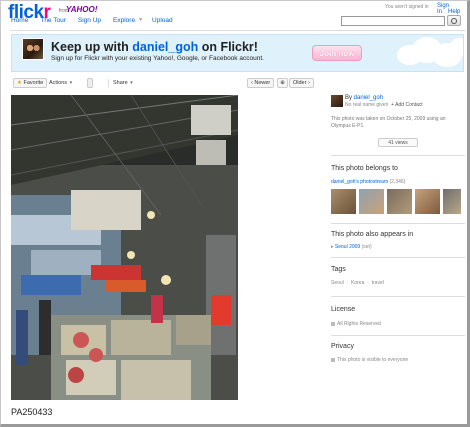 This screenshot has width=470, height=427. What do you see at coordinates (82, 9) in the screenshot?
I see `yahoo-logo: YAHOO!` at bounding box center [82, 9].